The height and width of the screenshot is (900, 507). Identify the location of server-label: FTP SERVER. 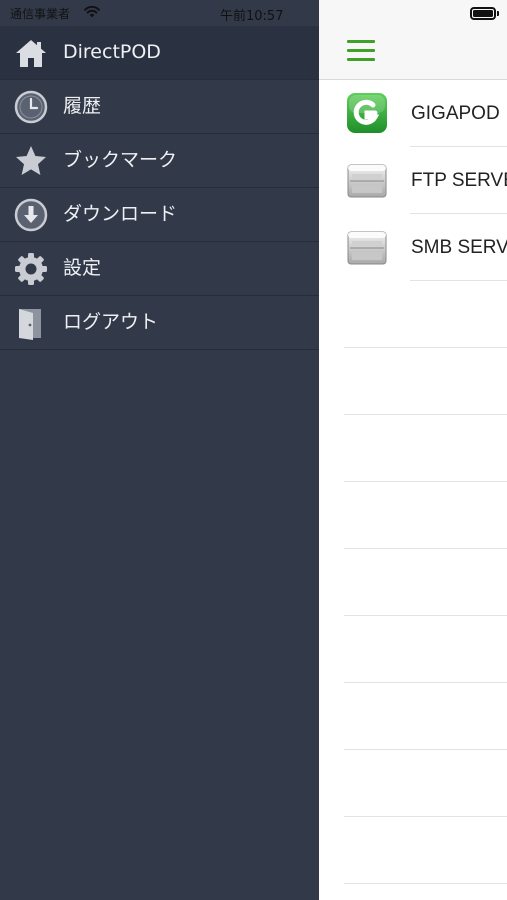
(459, 180).